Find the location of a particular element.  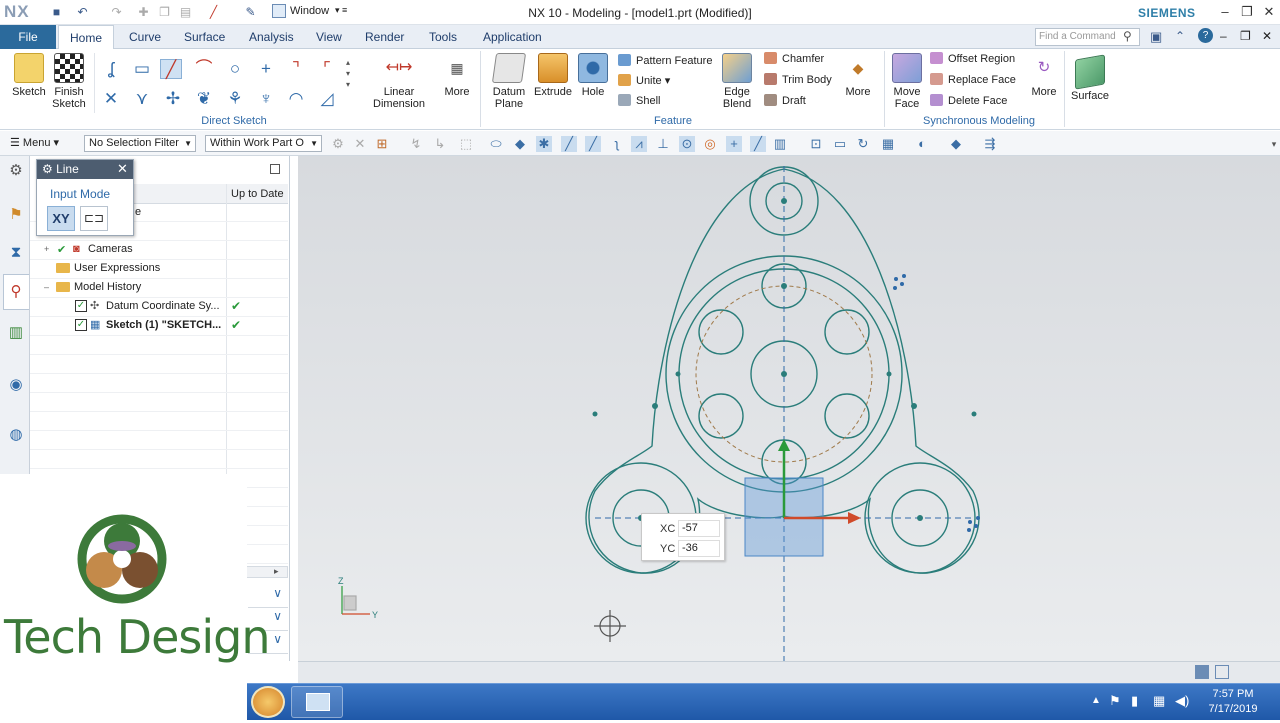

fillet-icon: ⌝ is located at coordinates (296, 69).